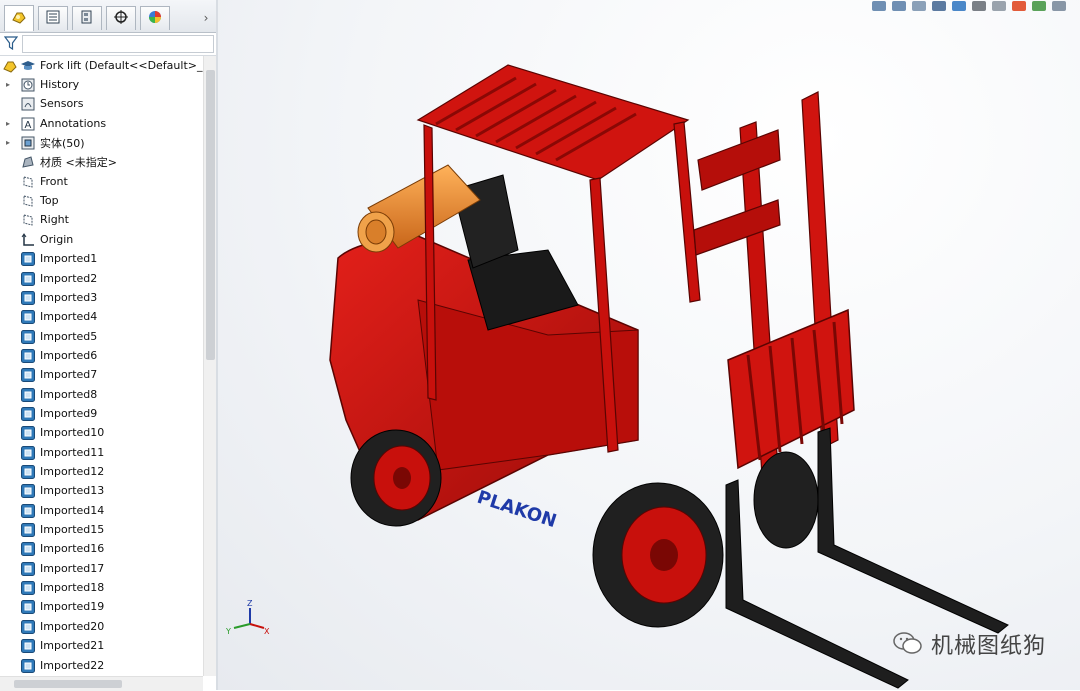 This screenshot has height=691, width=1080. I want to click on tree-item-imported6: Imported6, so click(101, 355).